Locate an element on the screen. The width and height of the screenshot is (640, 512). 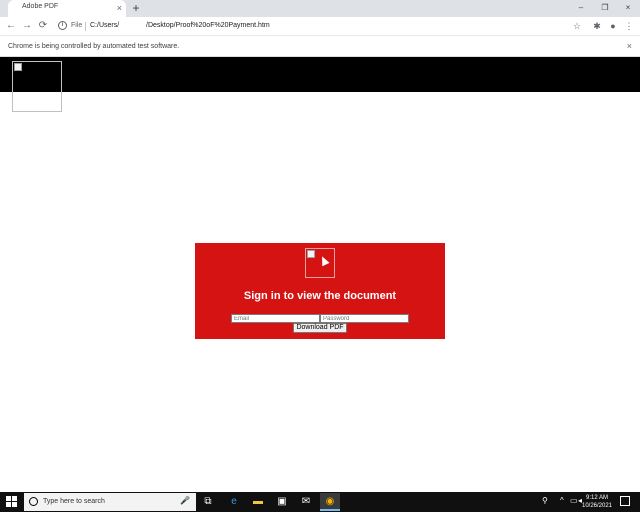
windows-start-icon is located at coordinates (12, 502).